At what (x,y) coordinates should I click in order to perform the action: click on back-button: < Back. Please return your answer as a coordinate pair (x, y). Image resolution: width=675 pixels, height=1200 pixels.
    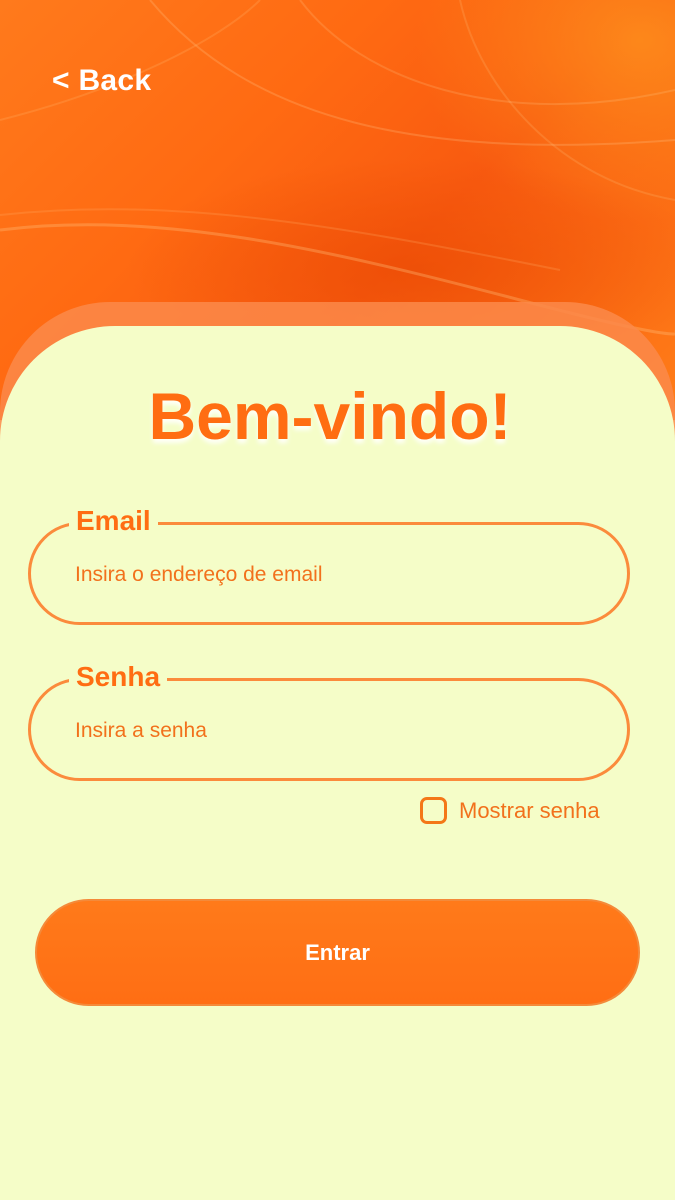
    Looking at the image, I should click on (101, 81).